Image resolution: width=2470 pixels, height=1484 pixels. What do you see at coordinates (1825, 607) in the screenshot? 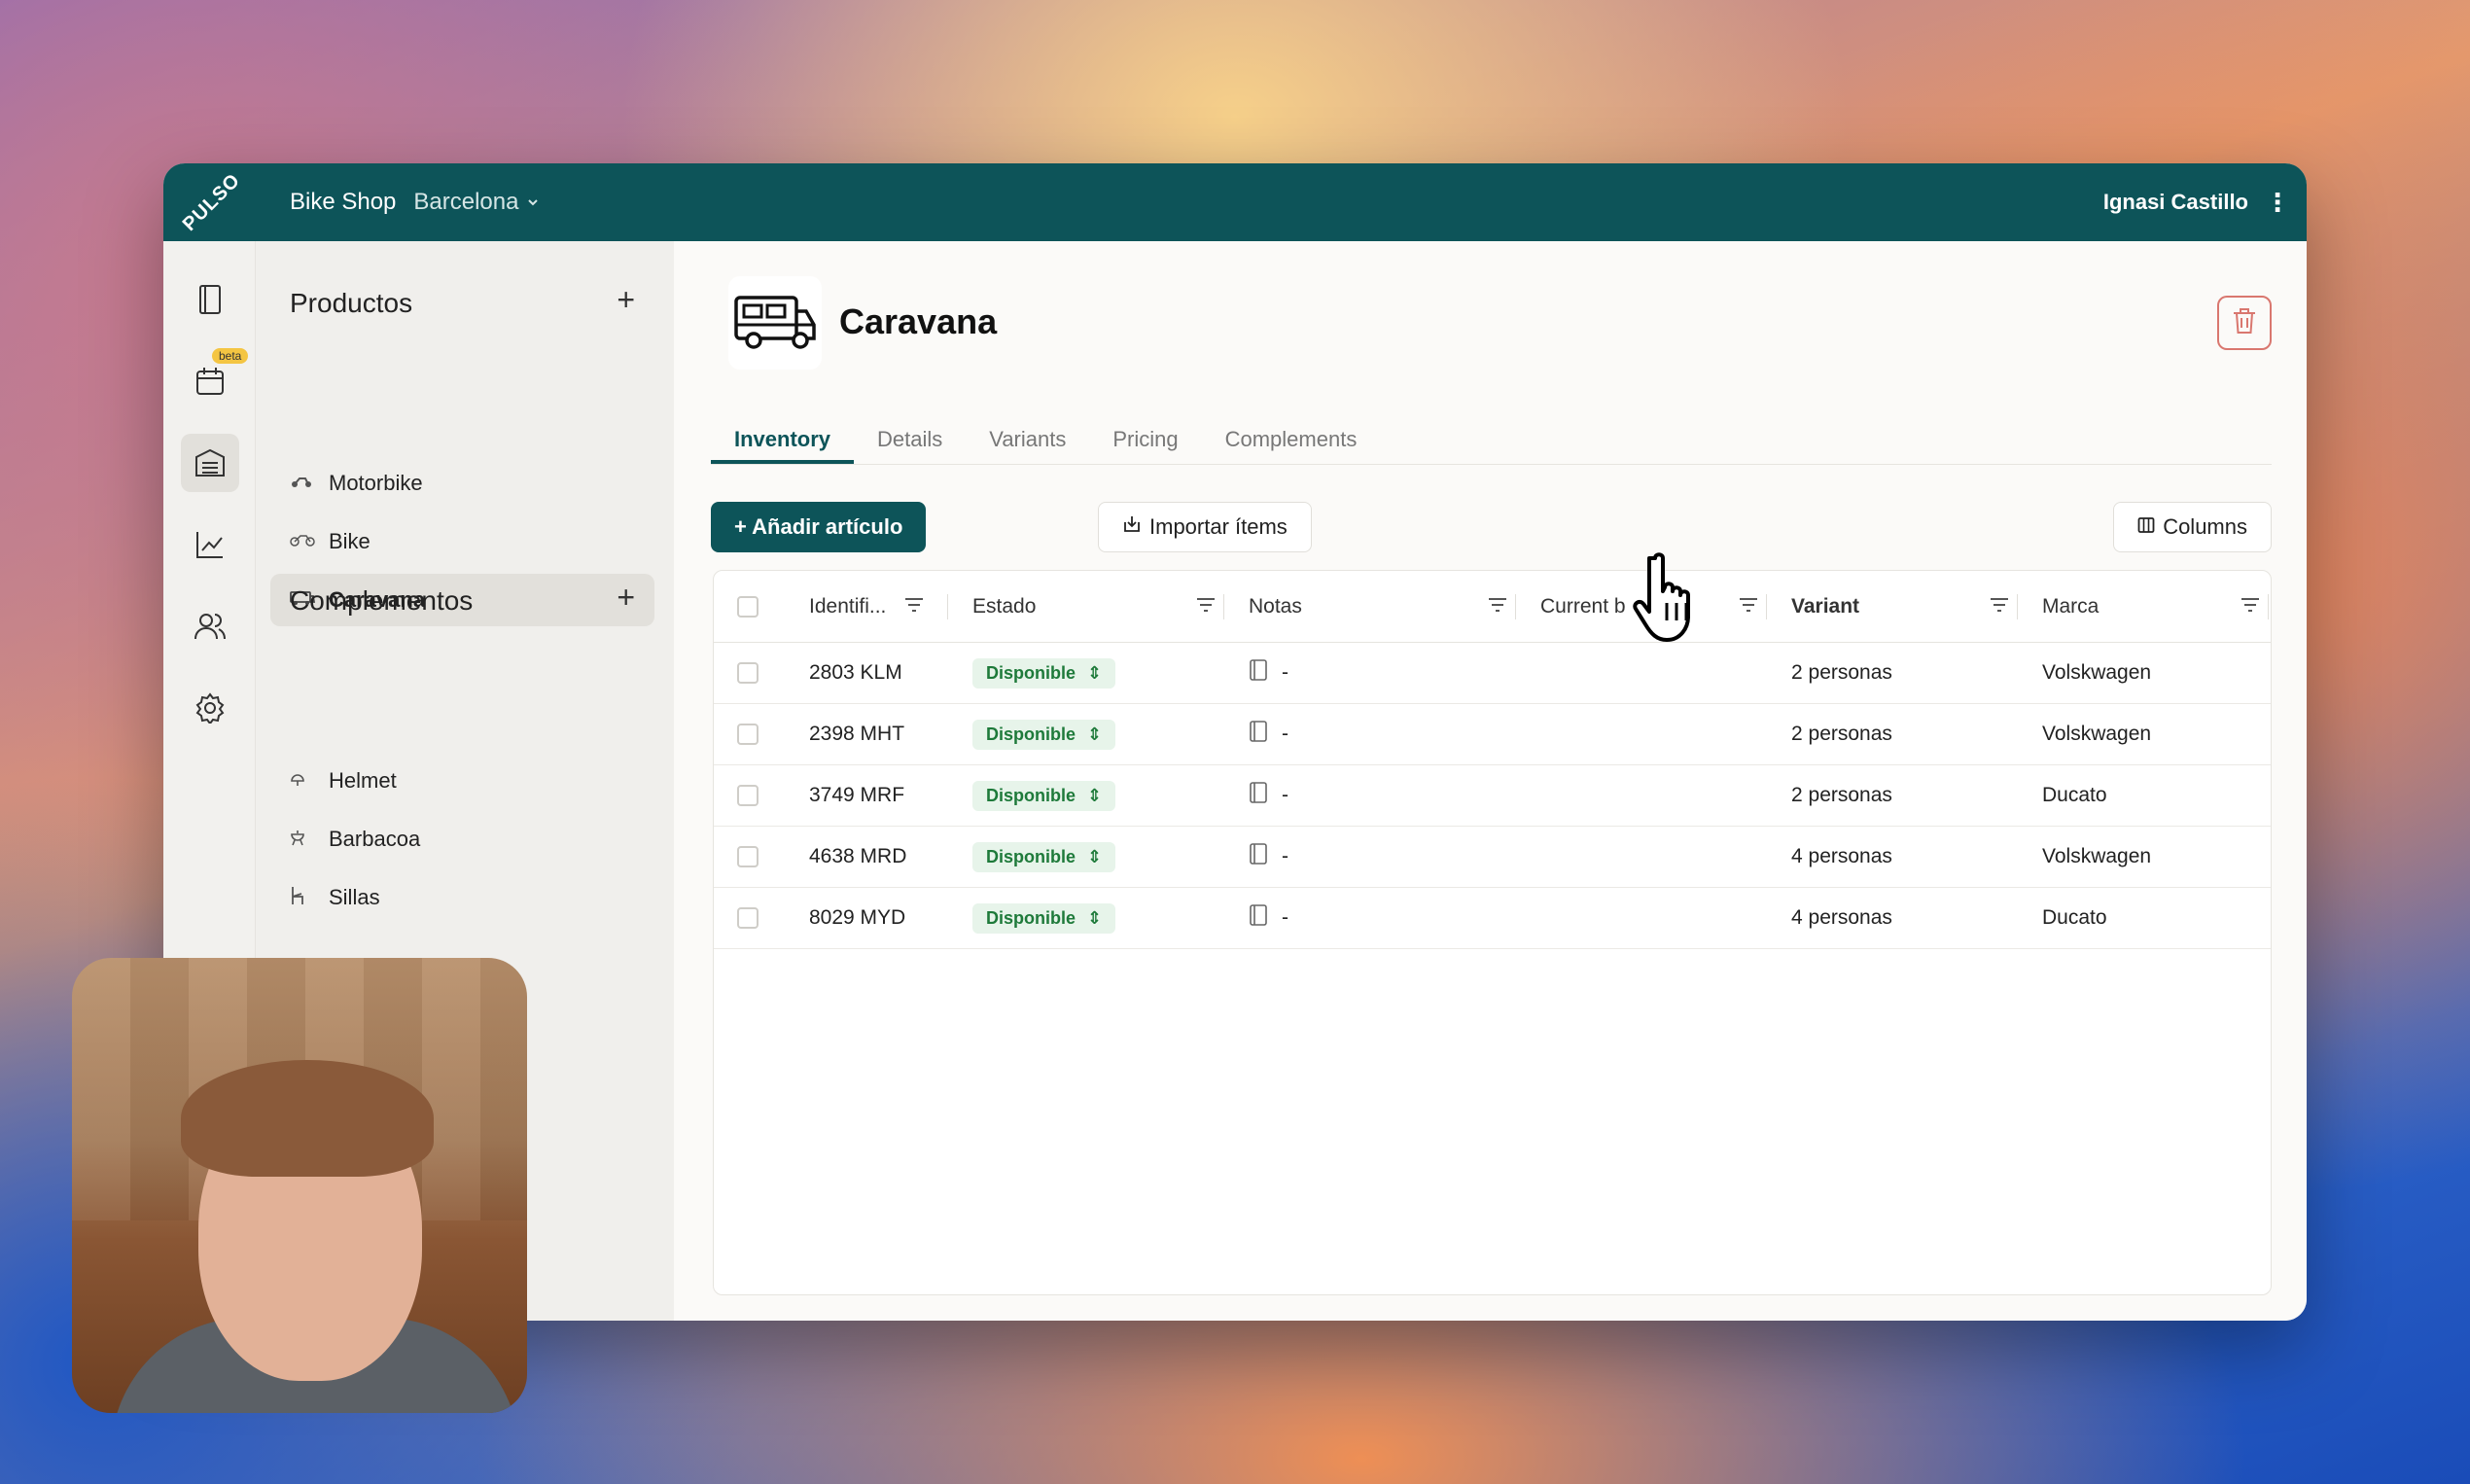
I see `header-variant: Variant` at bounding box center [1825, 607].